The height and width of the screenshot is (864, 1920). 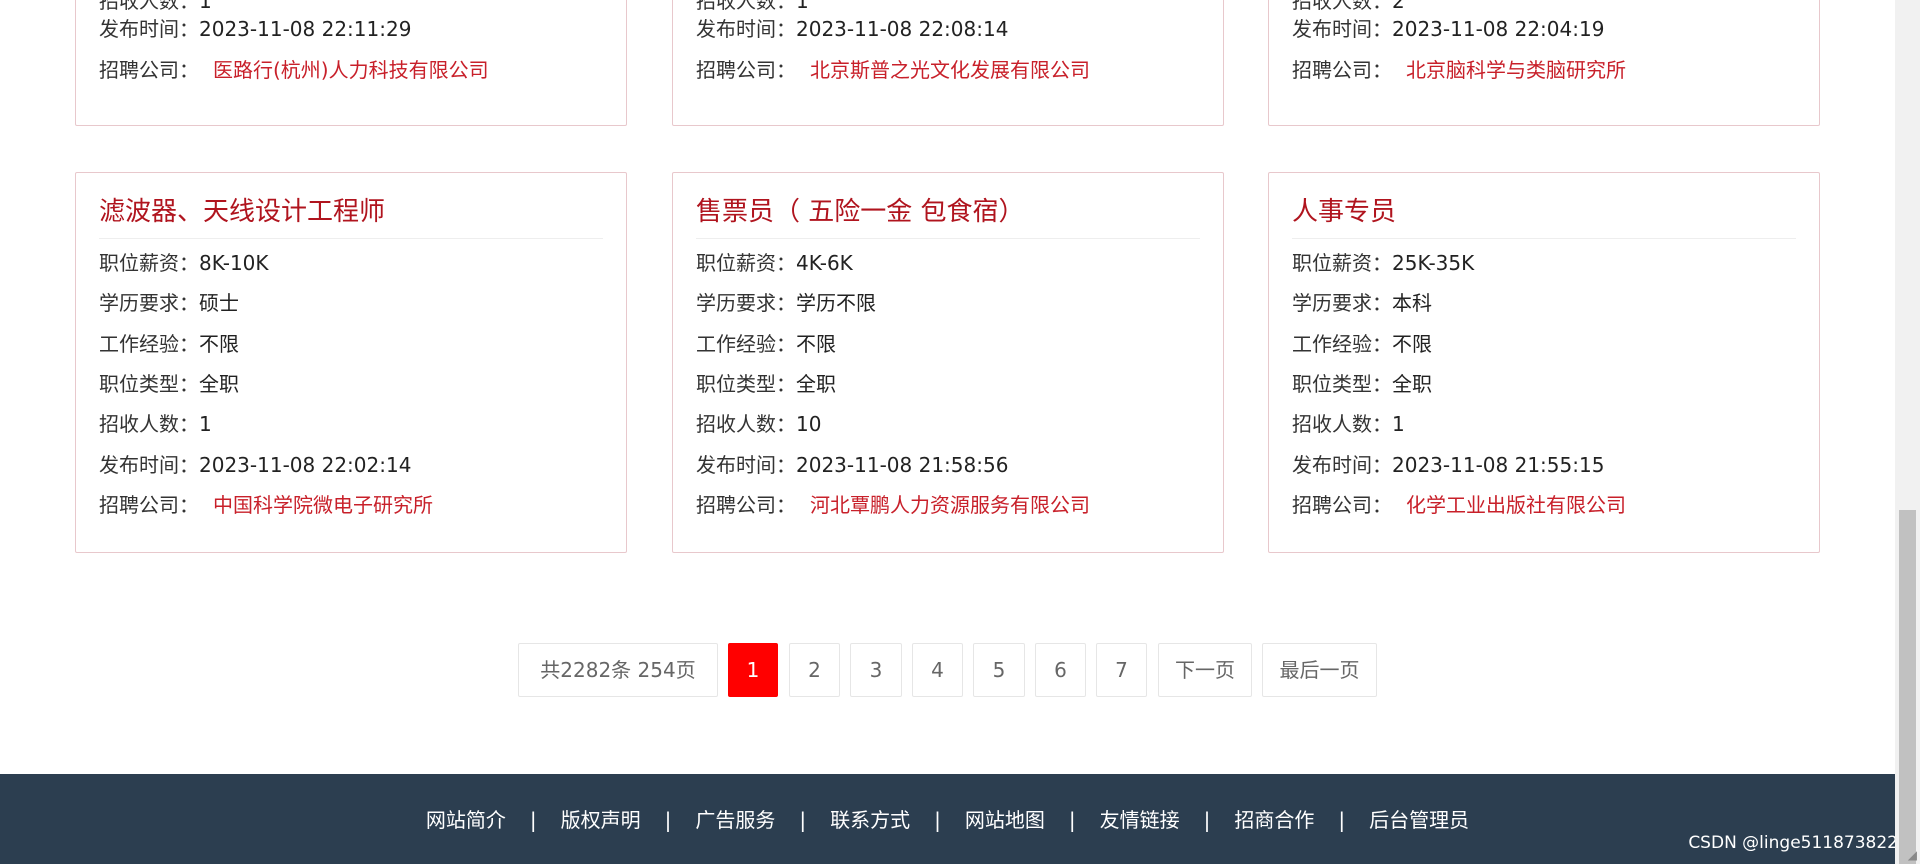 I want to click on company-row: 招聘公司： 北京脑科学与类脑研究所, so click(x=1459, y=70).